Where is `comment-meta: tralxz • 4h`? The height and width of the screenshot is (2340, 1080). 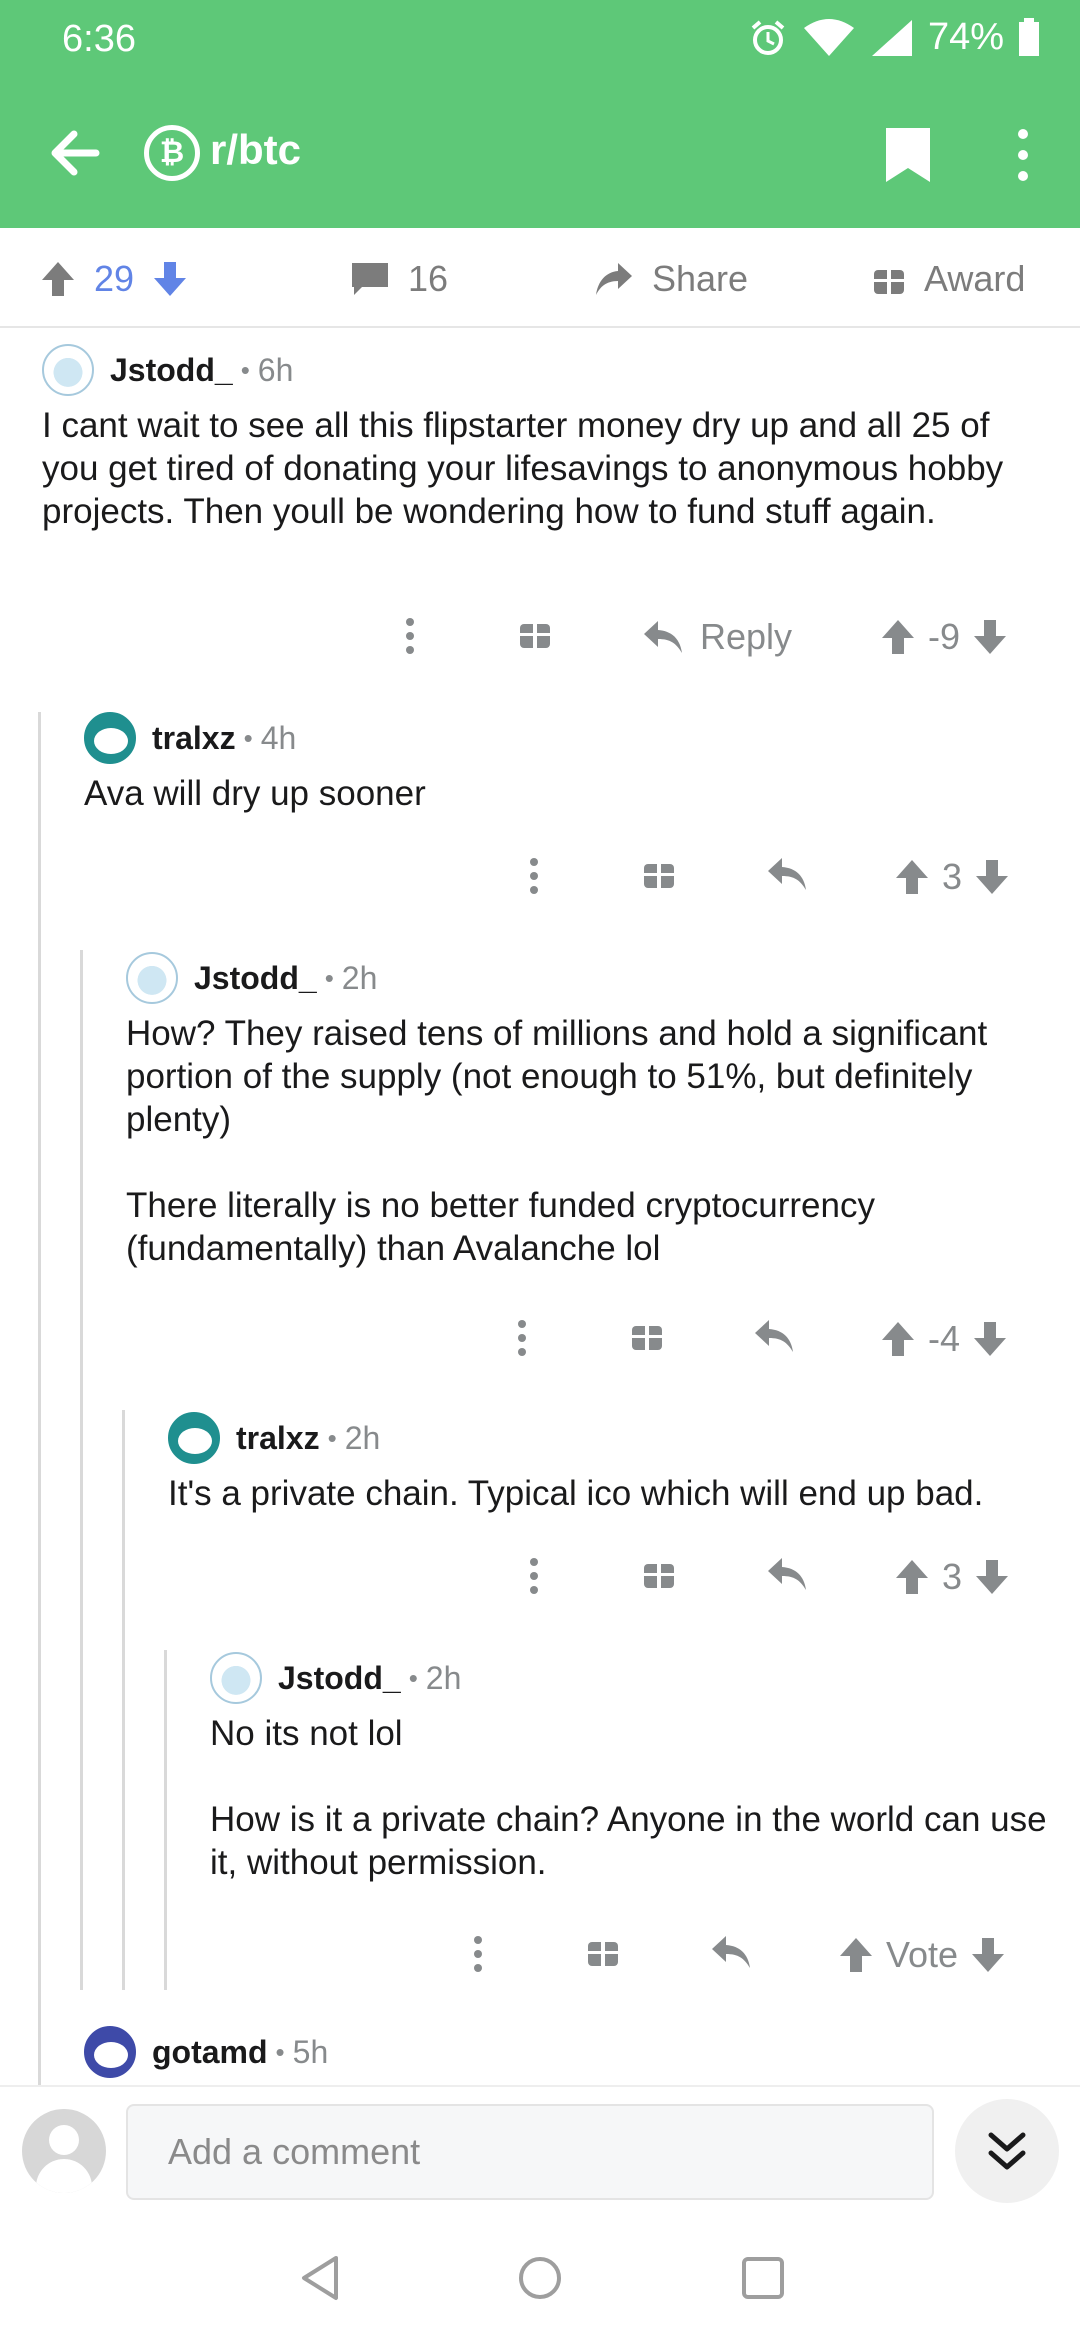 comment-meta: tralxz • 4h is located at coordinates (190, 738).